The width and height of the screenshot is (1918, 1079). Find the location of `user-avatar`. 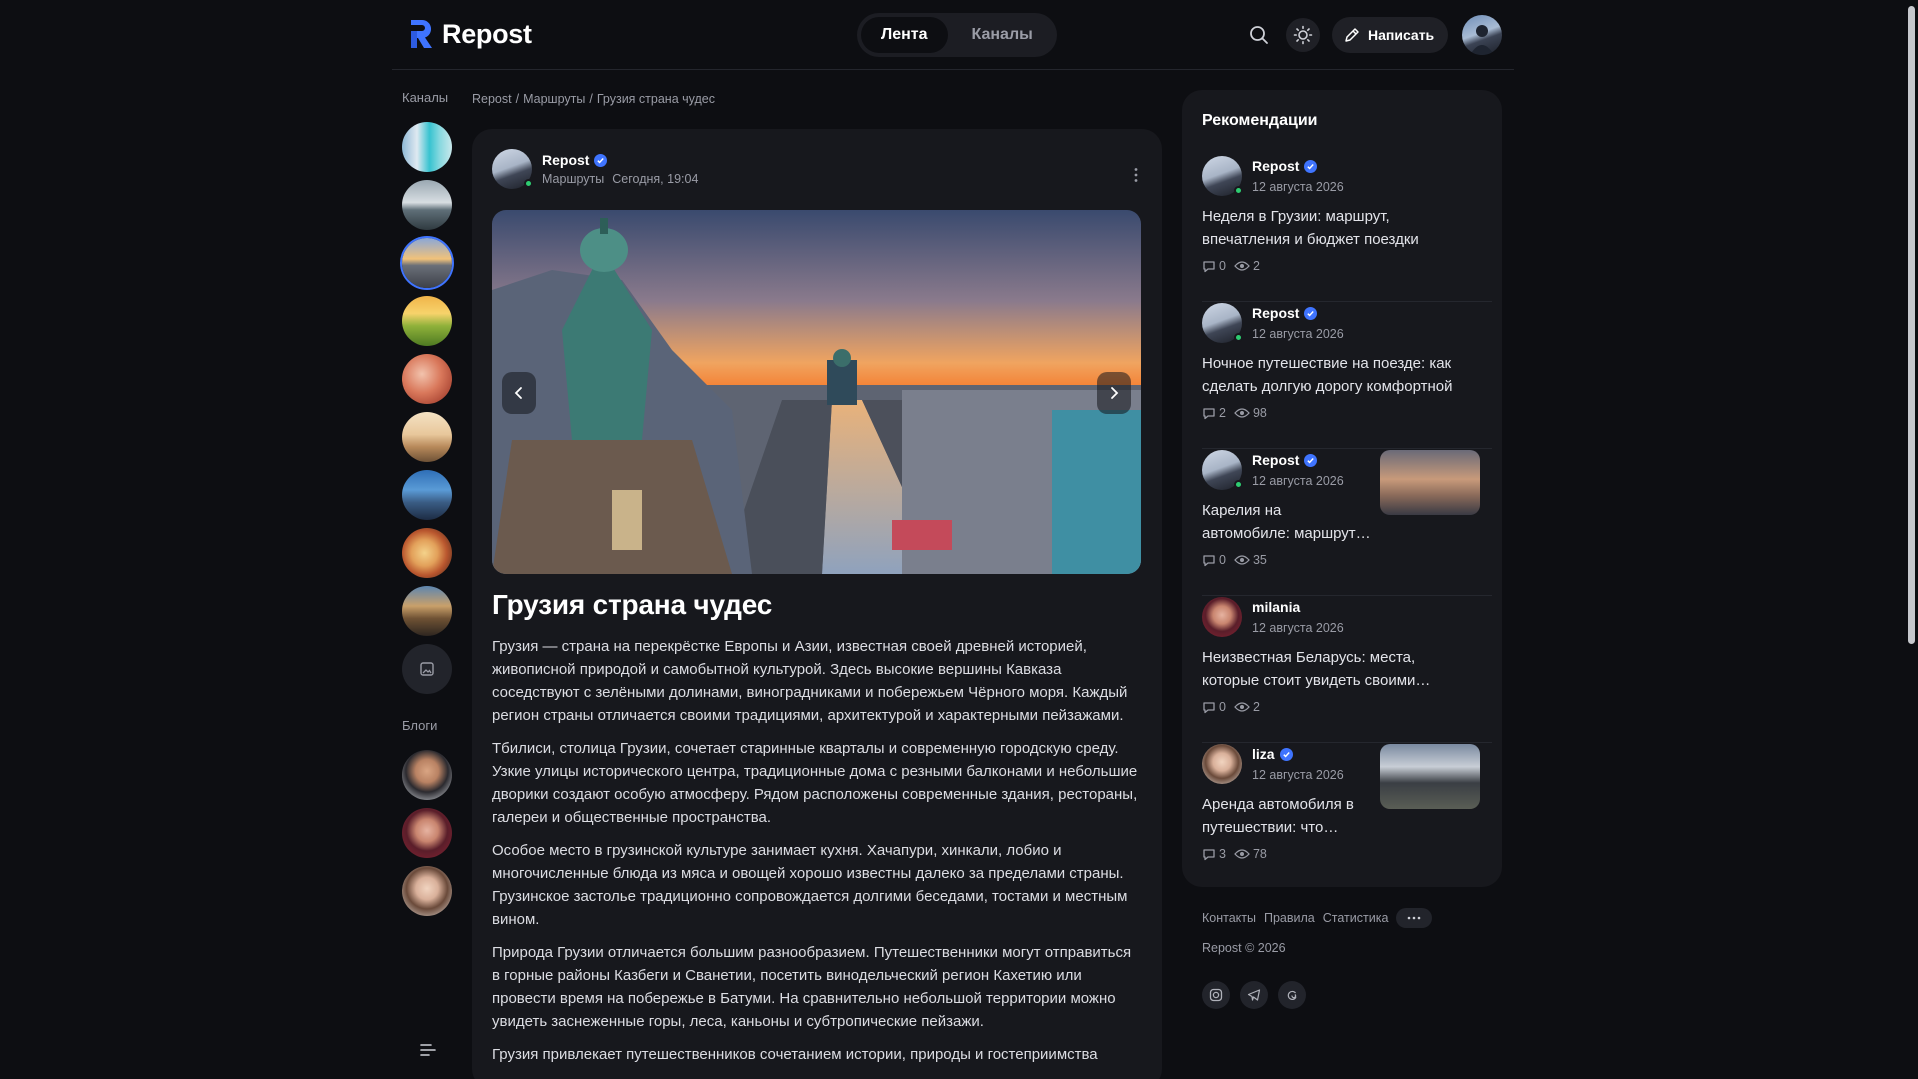

user-avatar is located at coordinates (1482, 35).